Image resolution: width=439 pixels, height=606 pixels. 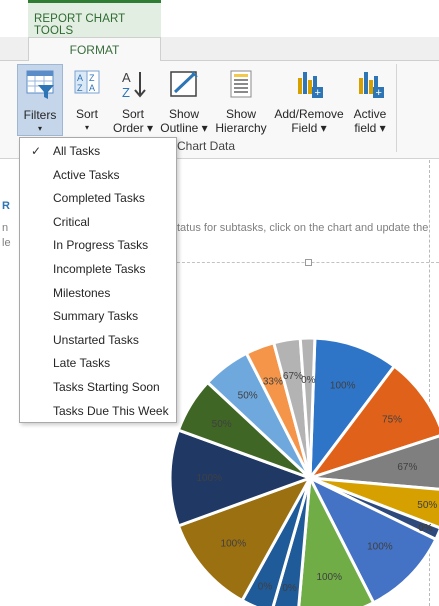 I want to click on filter-menu-item-label: Incomplete Tasks, so click(x=99, y=269).